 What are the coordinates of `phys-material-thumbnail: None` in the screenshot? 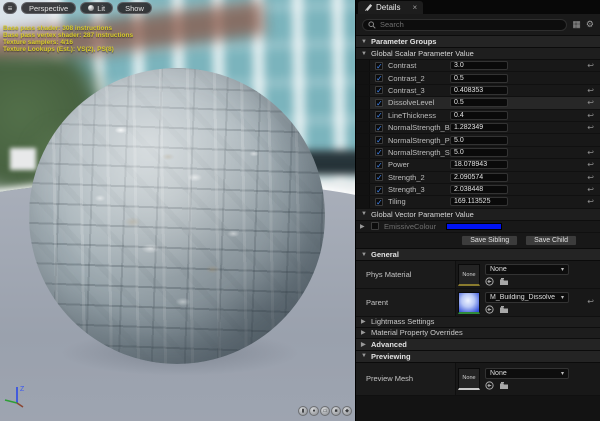 It's located at (469, 275).